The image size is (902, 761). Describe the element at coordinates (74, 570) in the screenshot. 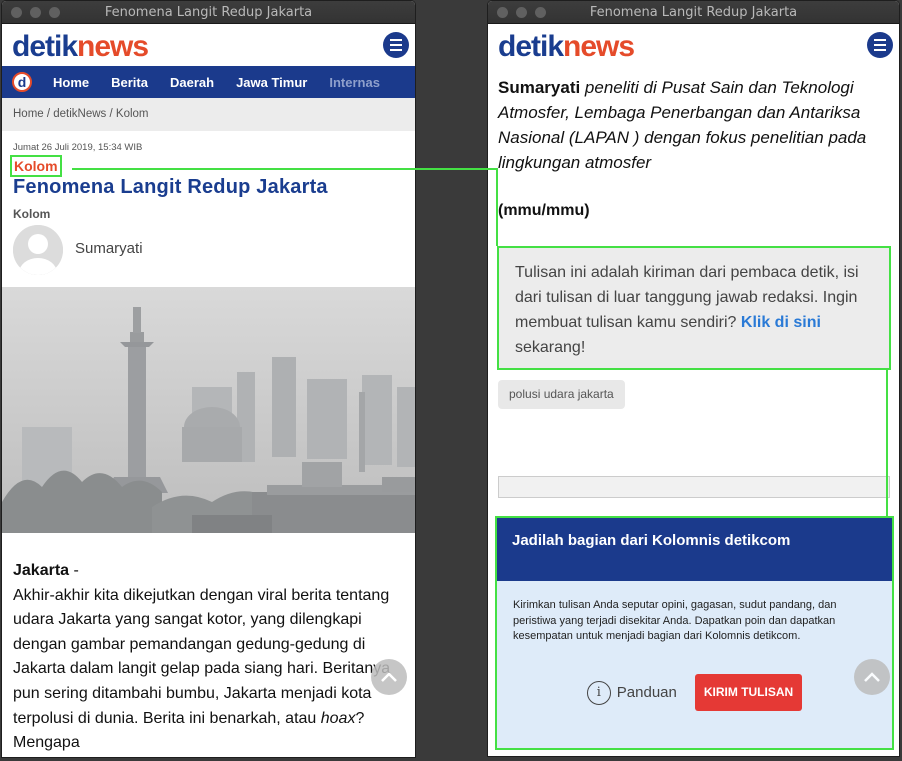

I see `article-lead-dash: -` at that location.